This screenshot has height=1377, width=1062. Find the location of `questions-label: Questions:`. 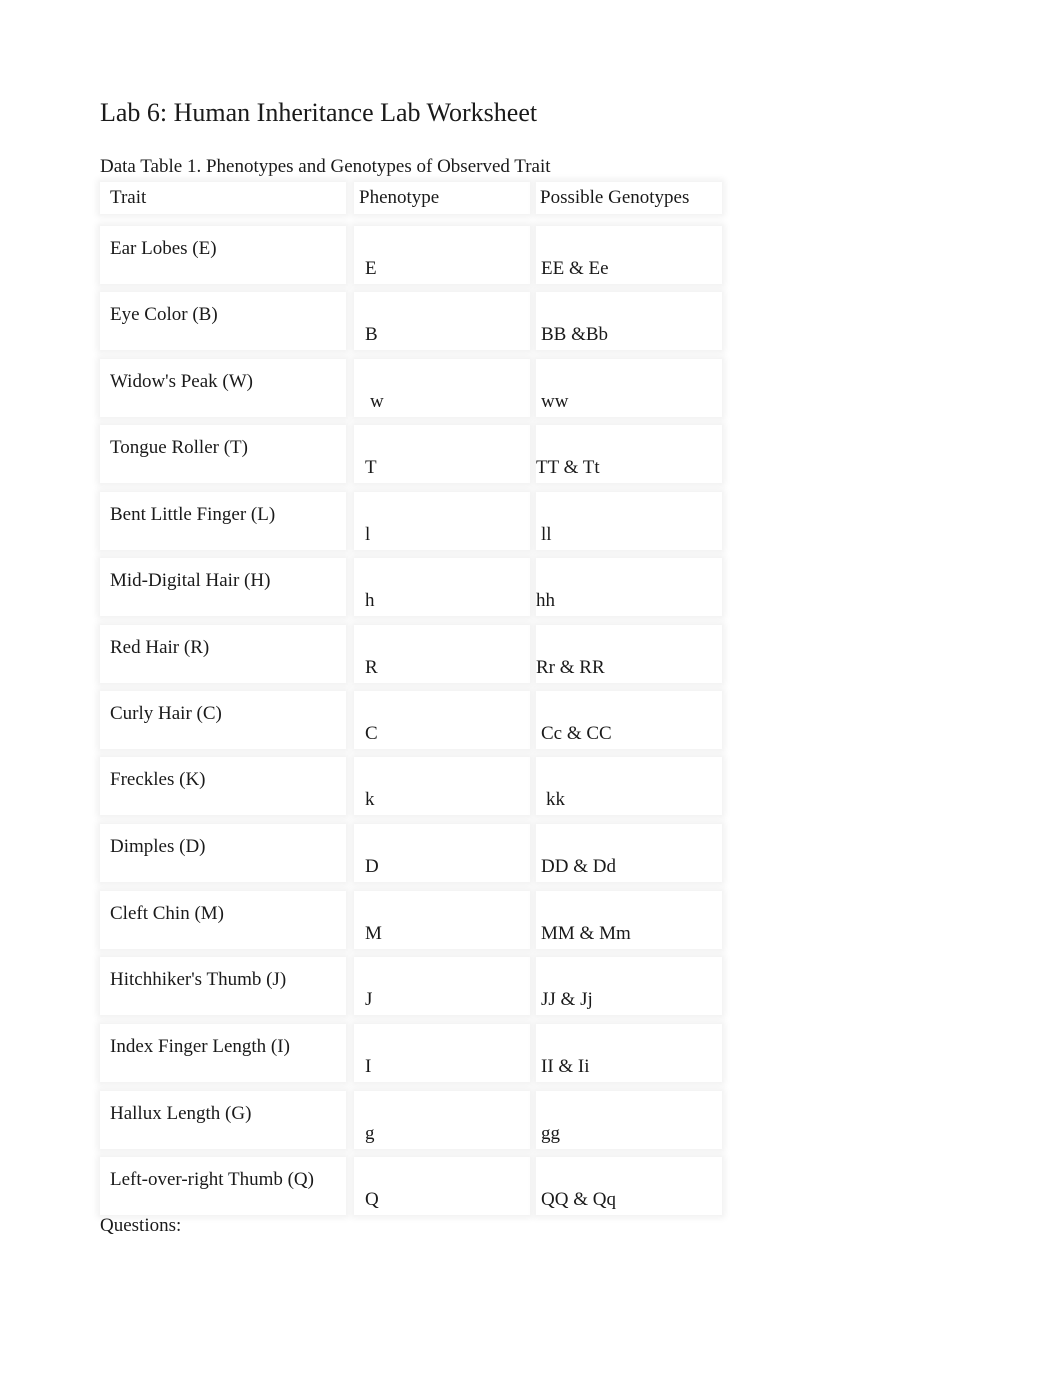

questions-label: Questions: is located at coordinates (141, 1225).